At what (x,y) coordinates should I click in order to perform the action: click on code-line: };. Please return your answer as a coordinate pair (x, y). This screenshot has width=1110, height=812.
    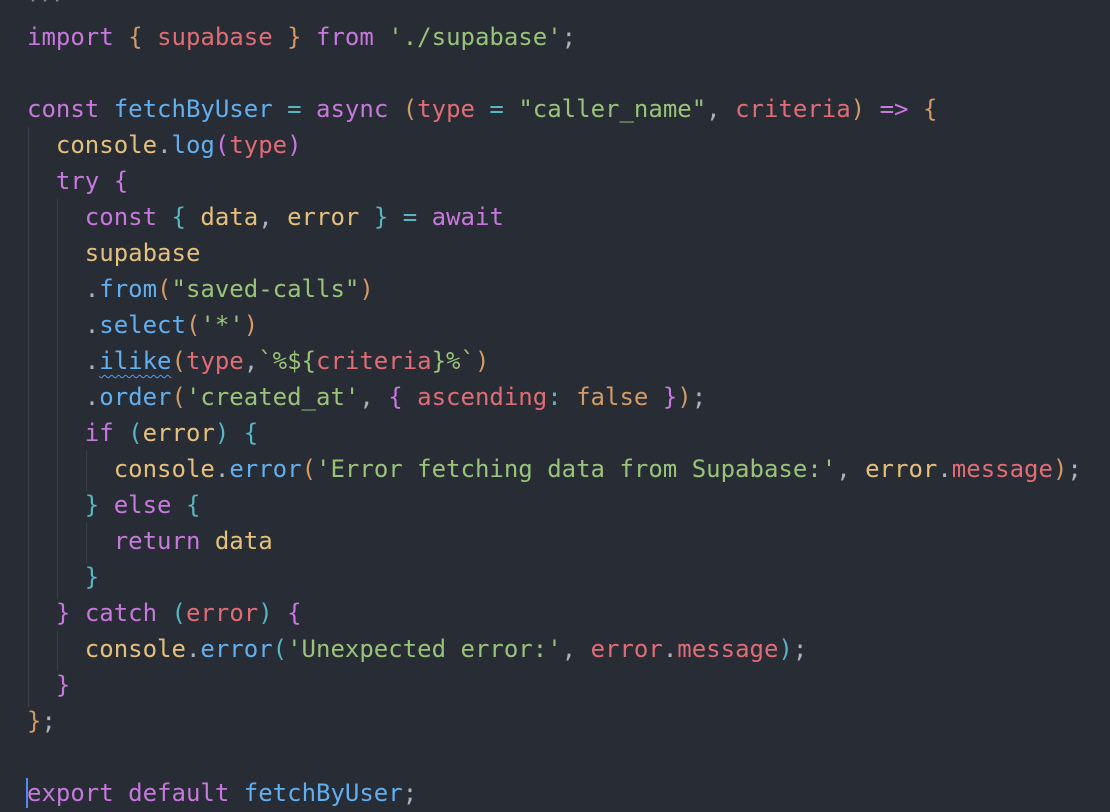
    Looking at the image, I should click on (554, 721).